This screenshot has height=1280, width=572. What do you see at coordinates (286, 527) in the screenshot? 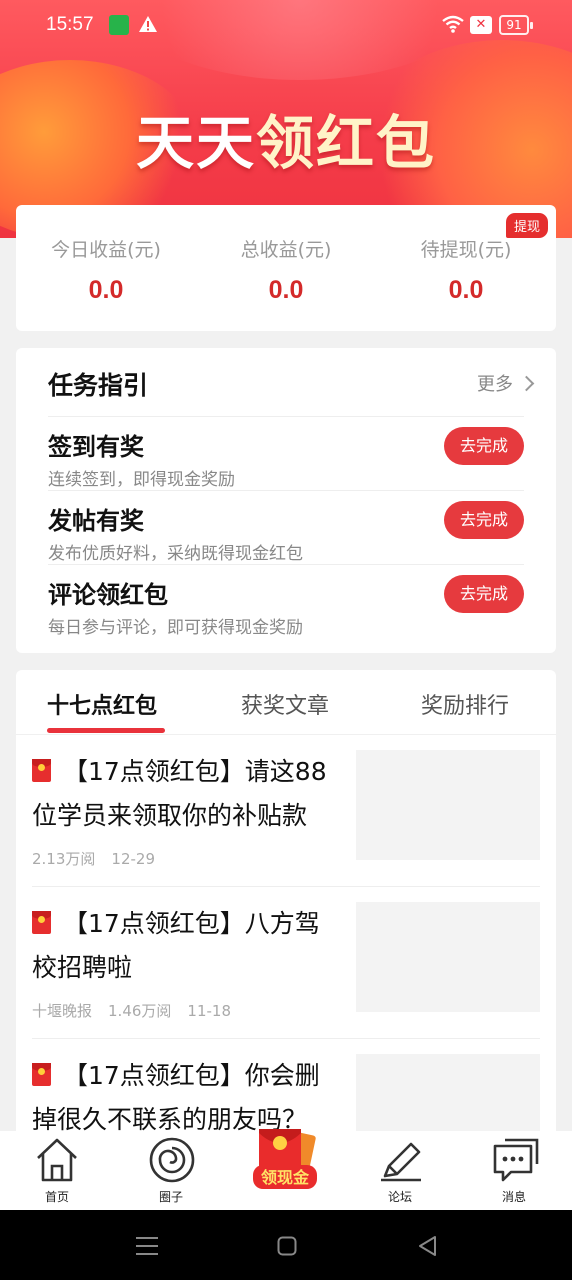
I see `task-item: 发帖有奖 发布优质好料，采纳既得现金红包 去完成` at bounding box center [286, 527].